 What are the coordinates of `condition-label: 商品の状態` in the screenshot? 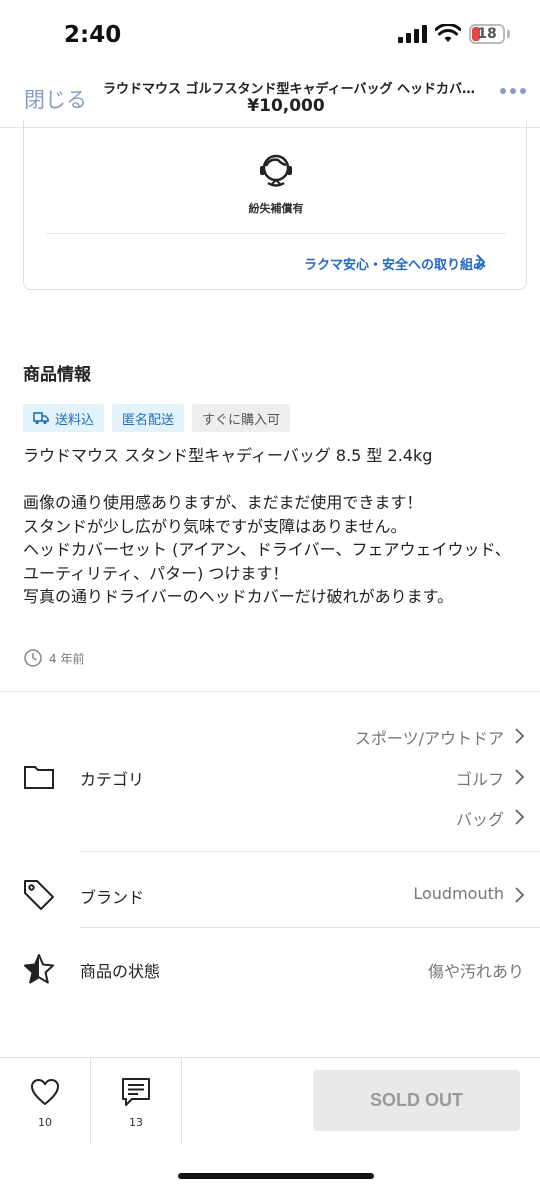 It's located at (120, 971).